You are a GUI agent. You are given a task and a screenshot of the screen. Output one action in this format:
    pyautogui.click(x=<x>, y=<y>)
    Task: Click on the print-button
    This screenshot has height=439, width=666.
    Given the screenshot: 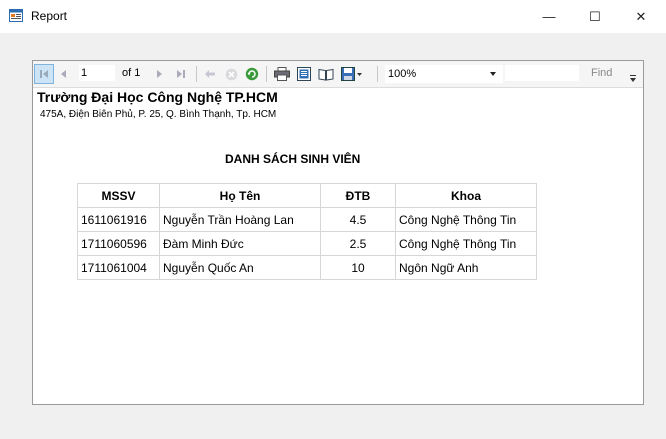 What is the action you would take?
    pyautogui.click(x=282, y=74)
    